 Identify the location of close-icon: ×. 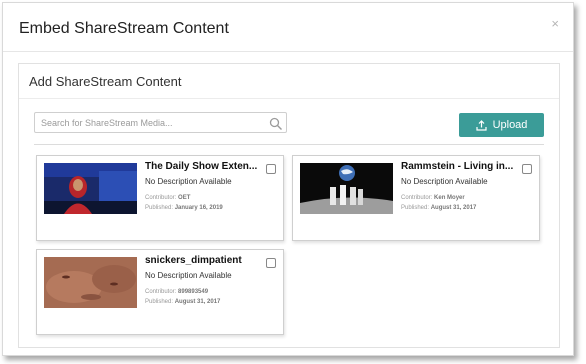
(555, 23).